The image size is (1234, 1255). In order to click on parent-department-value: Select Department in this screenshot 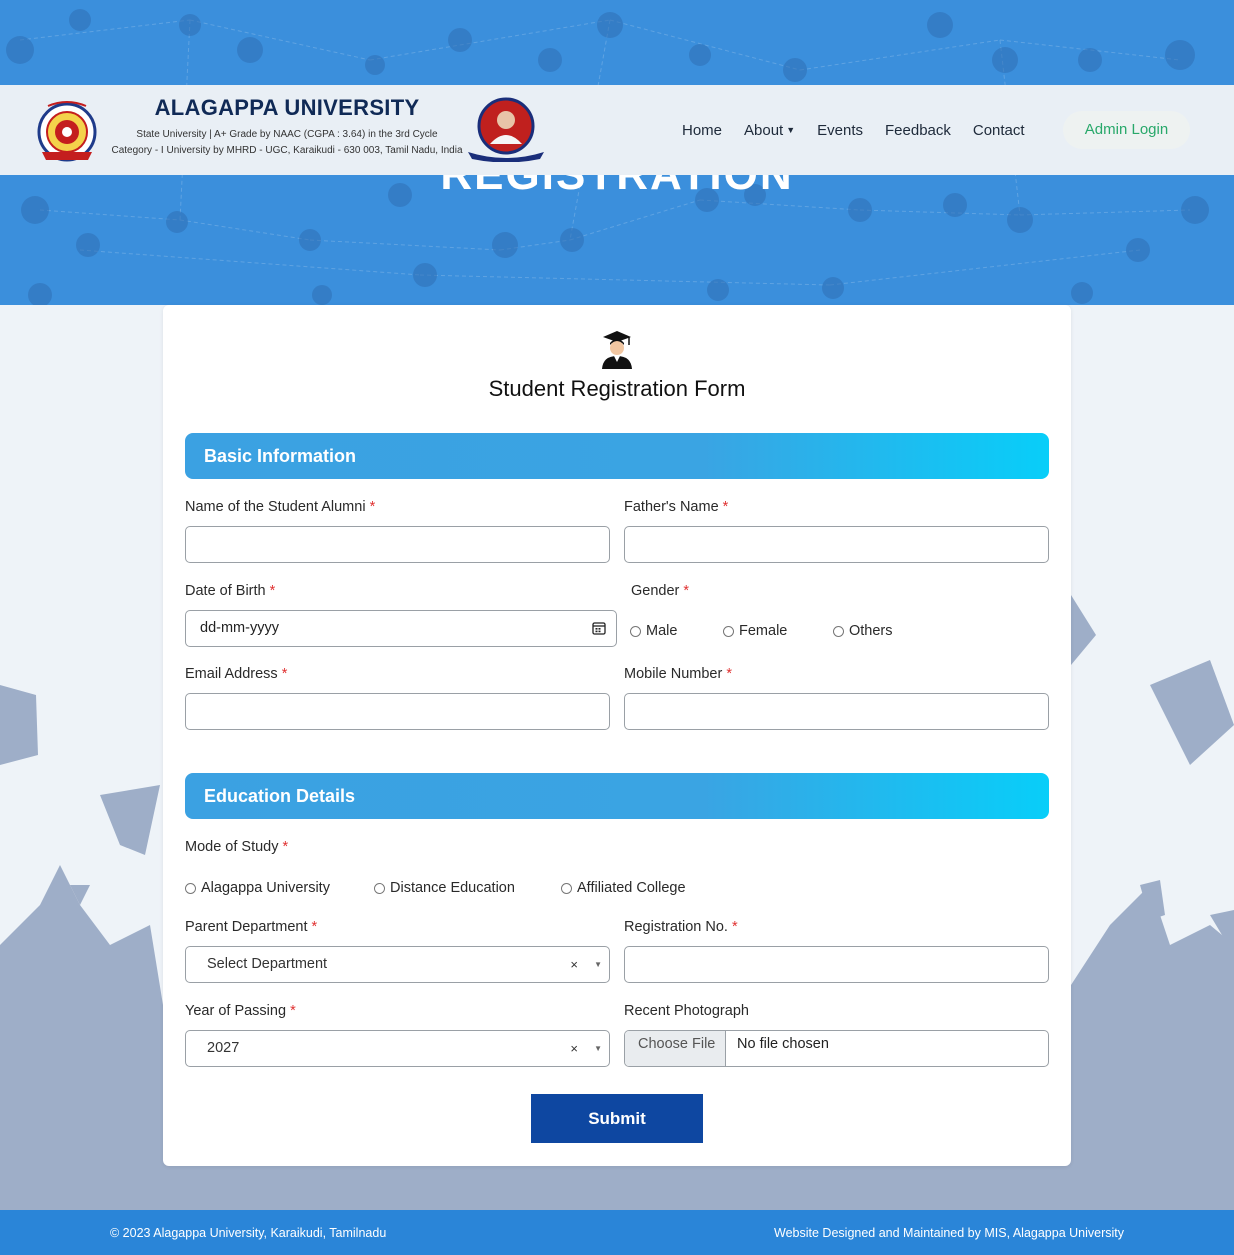, I will do `click(267, 964)`.